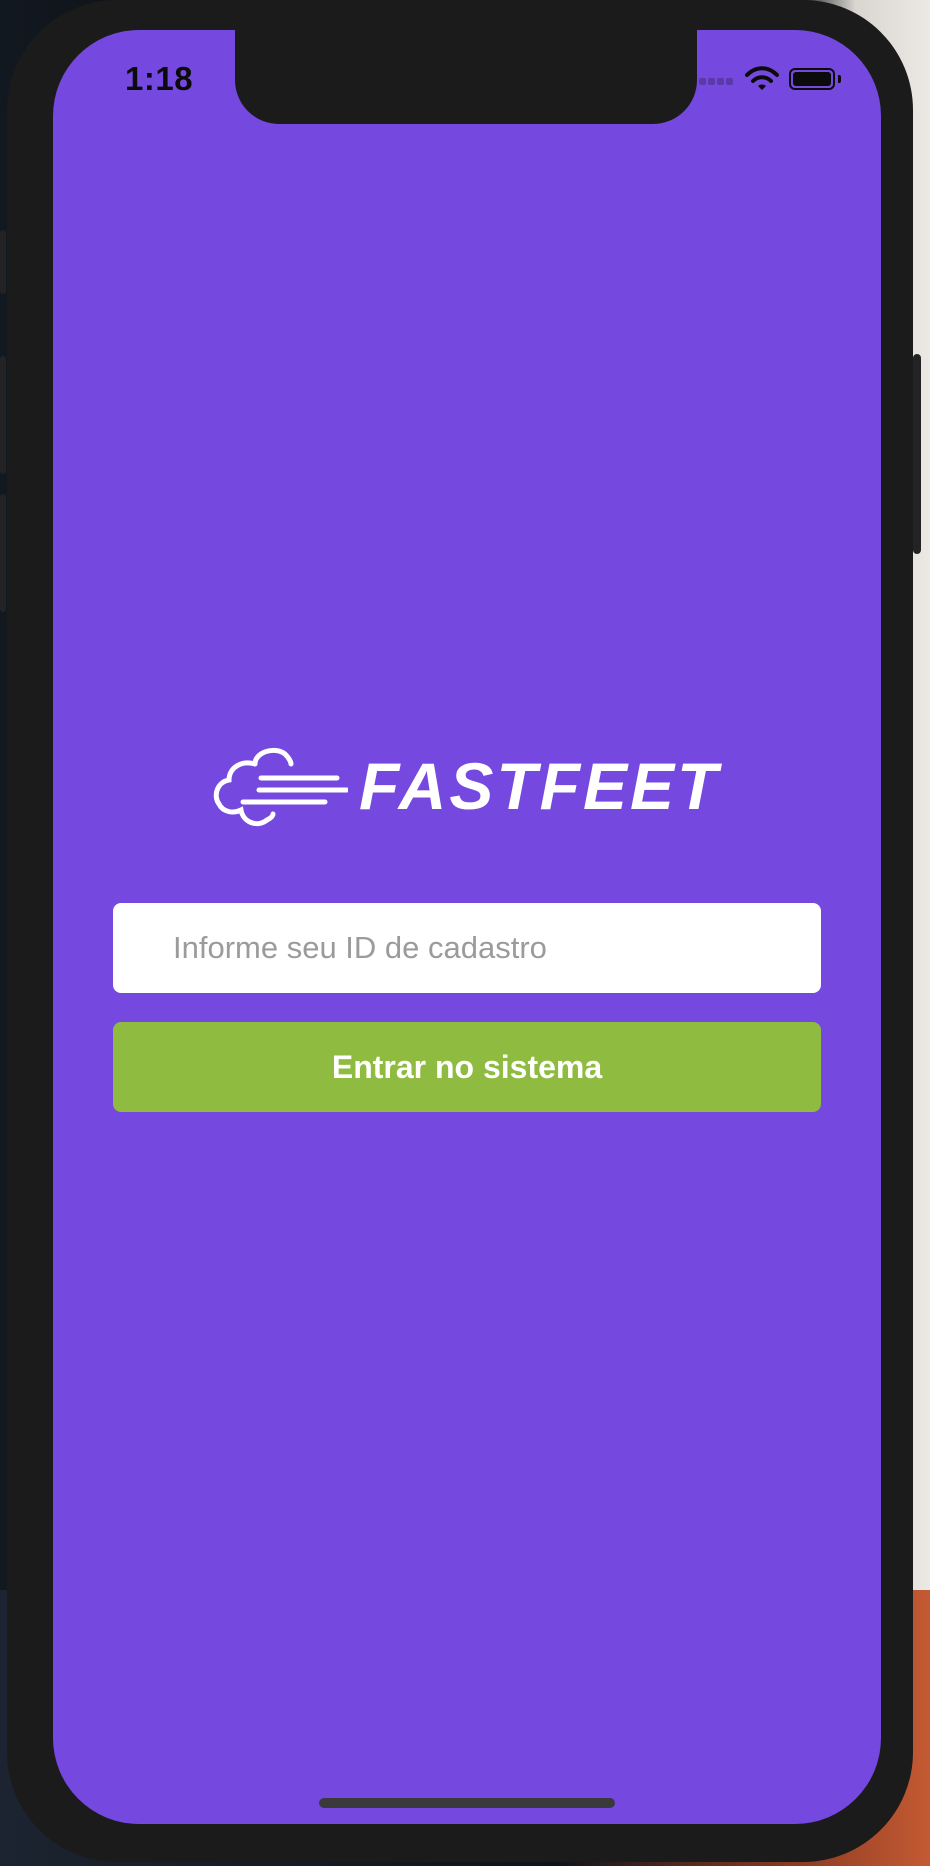 The image size is (930, 1866). I want to click on status-time: 1:18, so click(159, 78).